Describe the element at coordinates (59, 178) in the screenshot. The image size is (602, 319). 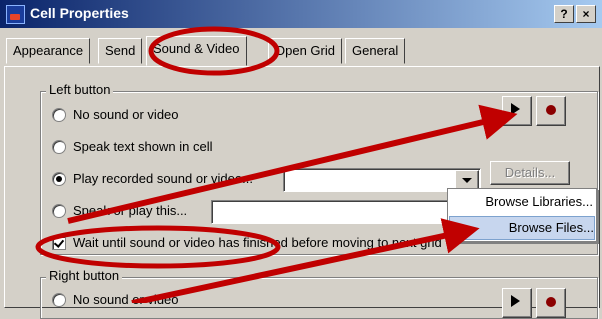
I see `radio-play-recorded` at that location.